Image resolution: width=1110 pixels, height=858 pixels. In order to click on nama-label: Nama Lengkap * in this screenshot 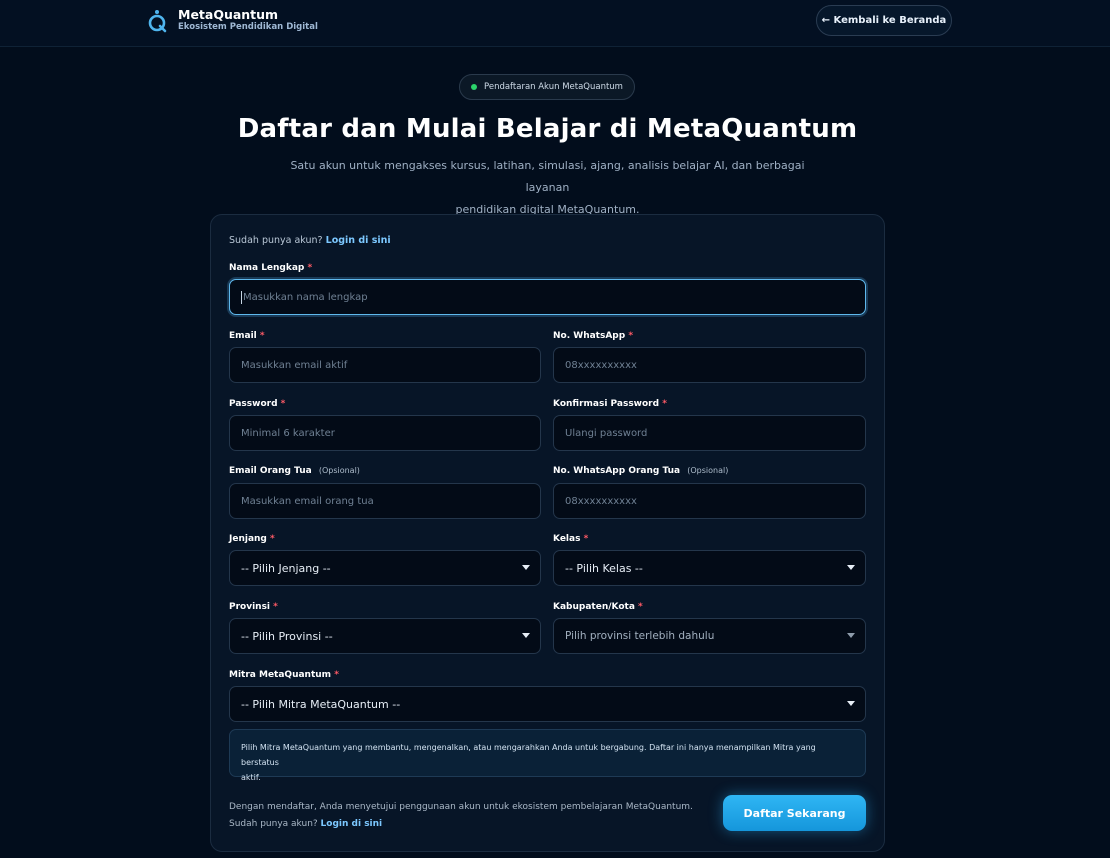, I will do `click(270, 268)`.